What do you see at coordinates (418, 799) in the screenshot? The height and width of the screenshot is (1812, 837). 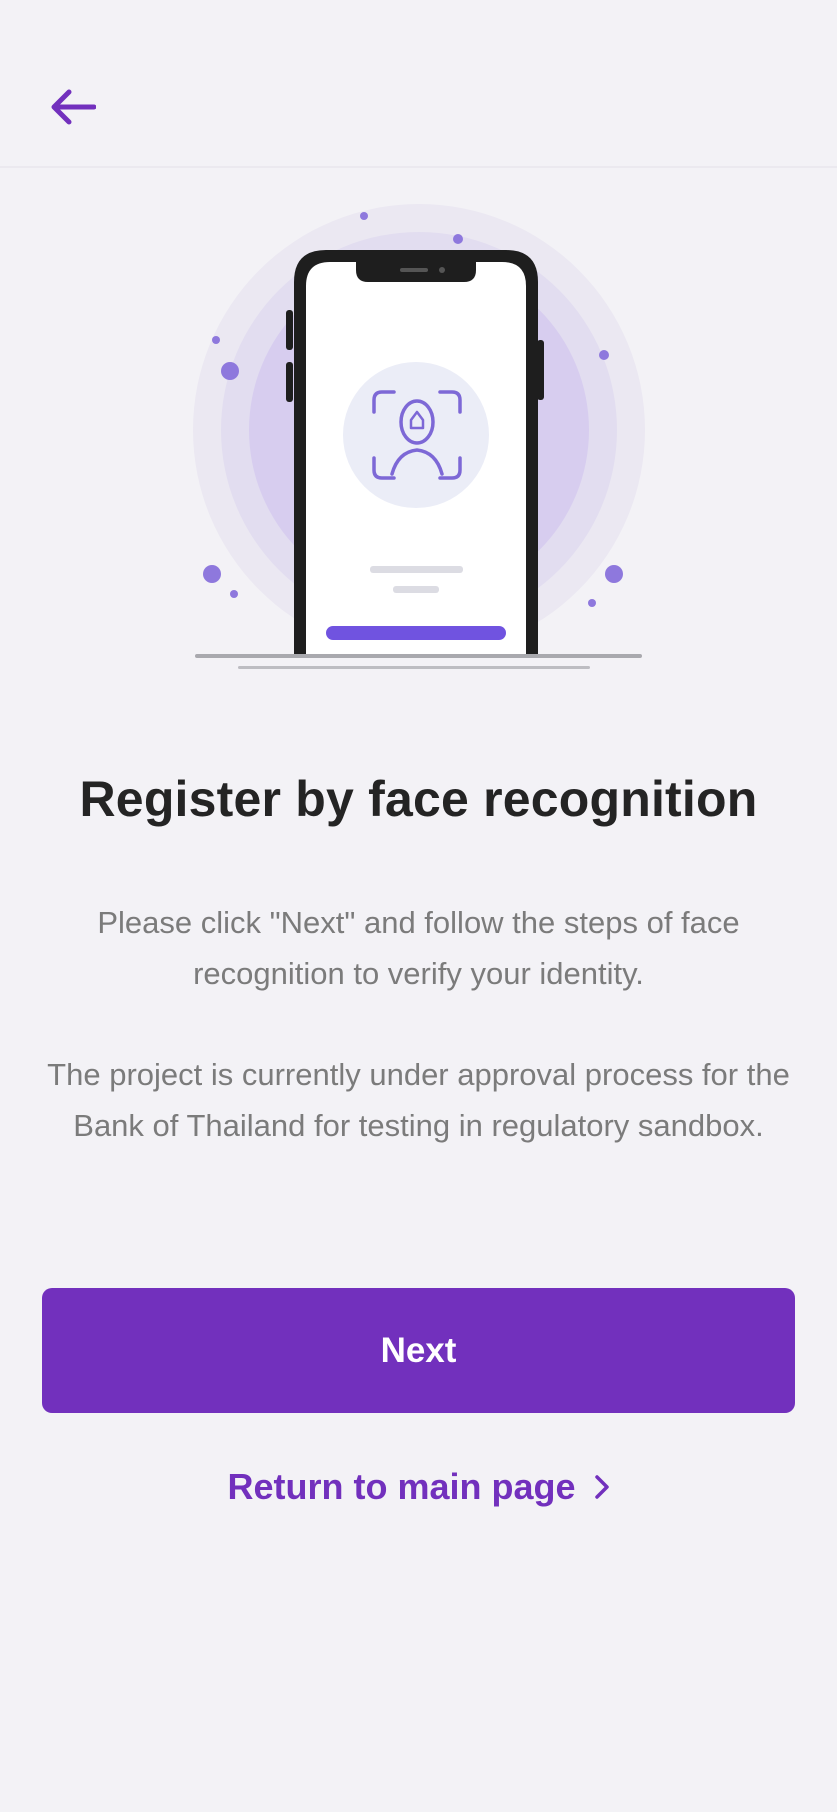 I see `page-title: Register by face recognition` at bounding box center [418, 799].